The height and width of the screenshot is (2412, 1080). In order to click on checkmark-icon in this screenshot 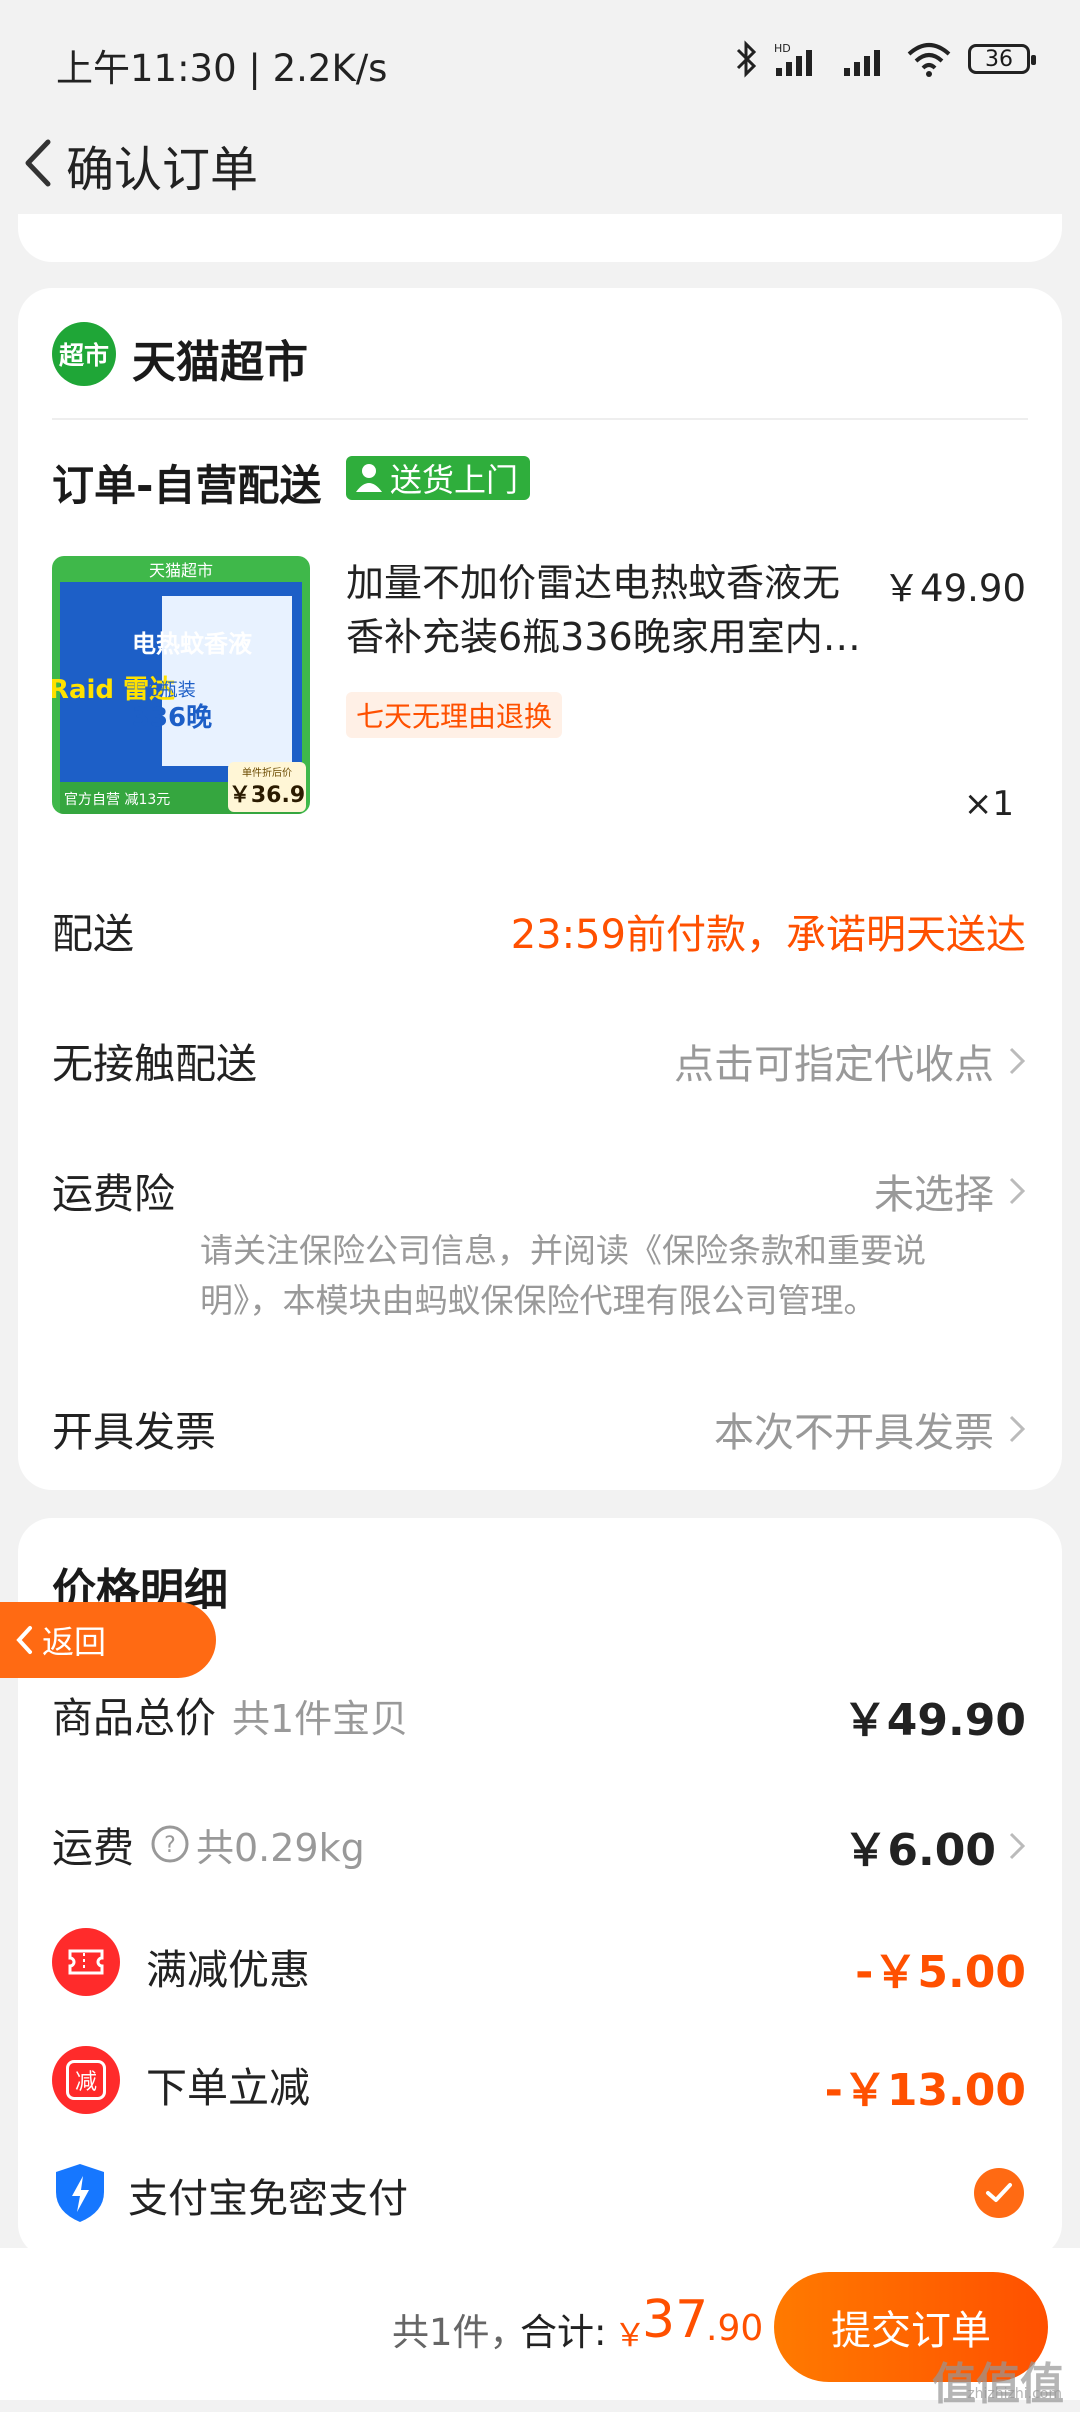, I will do `click(999, 2192)`.